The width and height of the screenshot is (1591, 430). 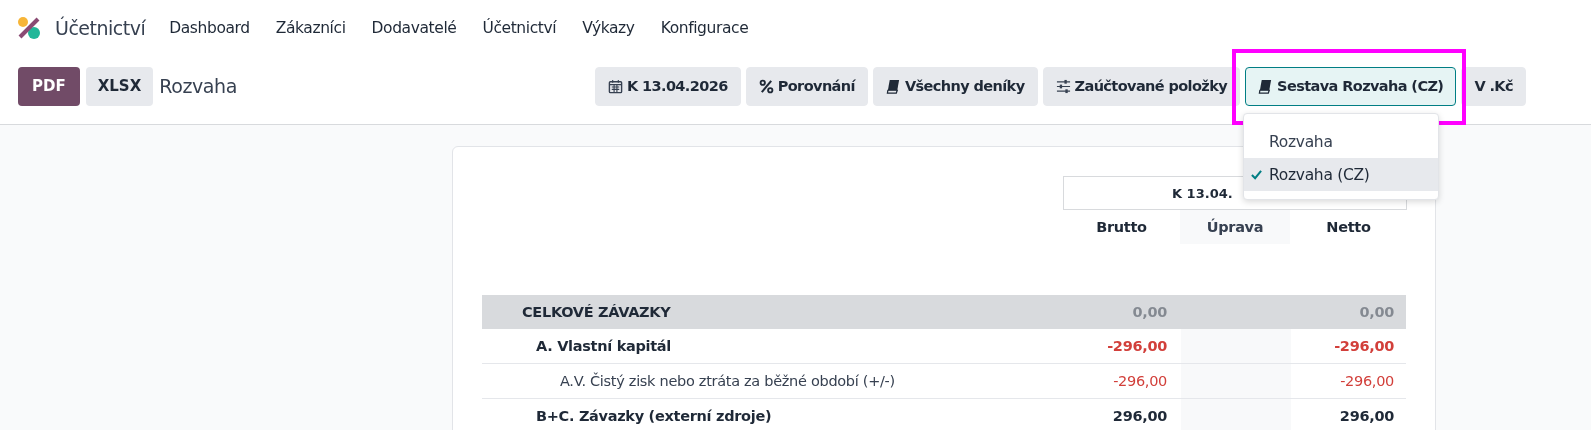 What do you see at coordinates (1341, 141) in the screenshot?
I see `dropdown-item: Rozvaha` at bounding box center [1341, 141].